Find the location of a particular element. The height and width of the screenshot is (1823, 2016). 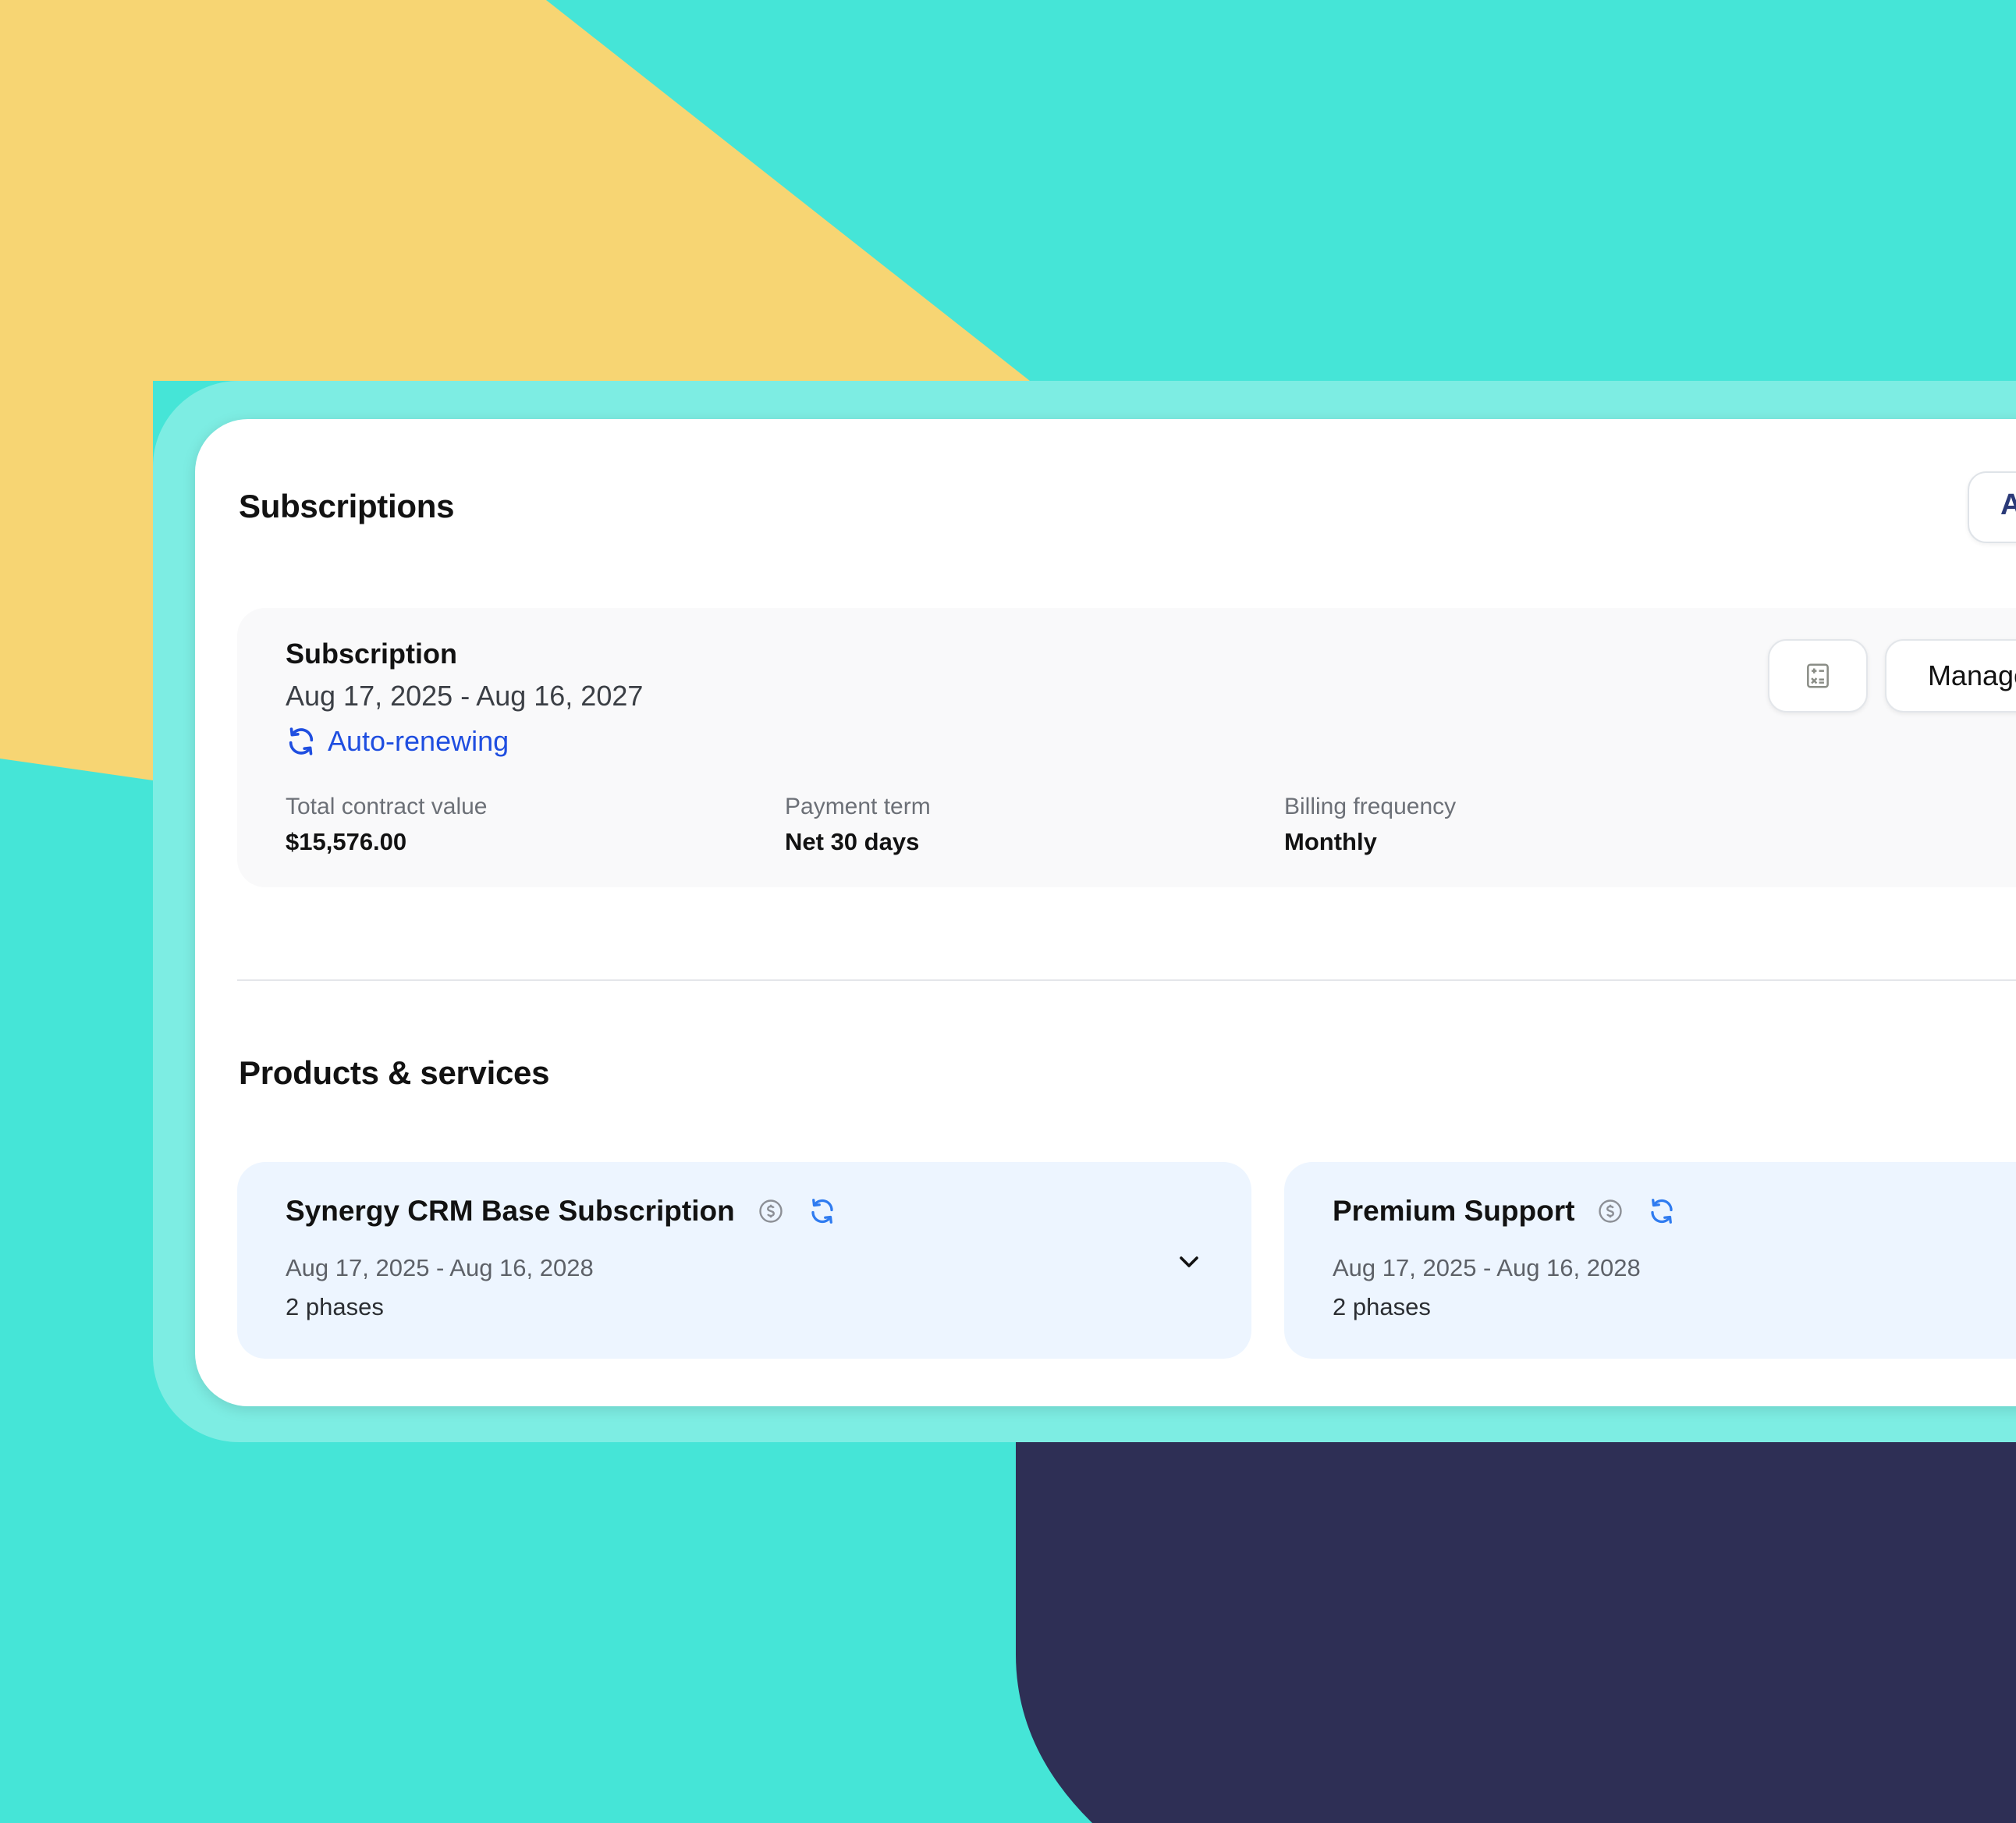

metric-value: Net 30 days is located at coordinates (852, 841).